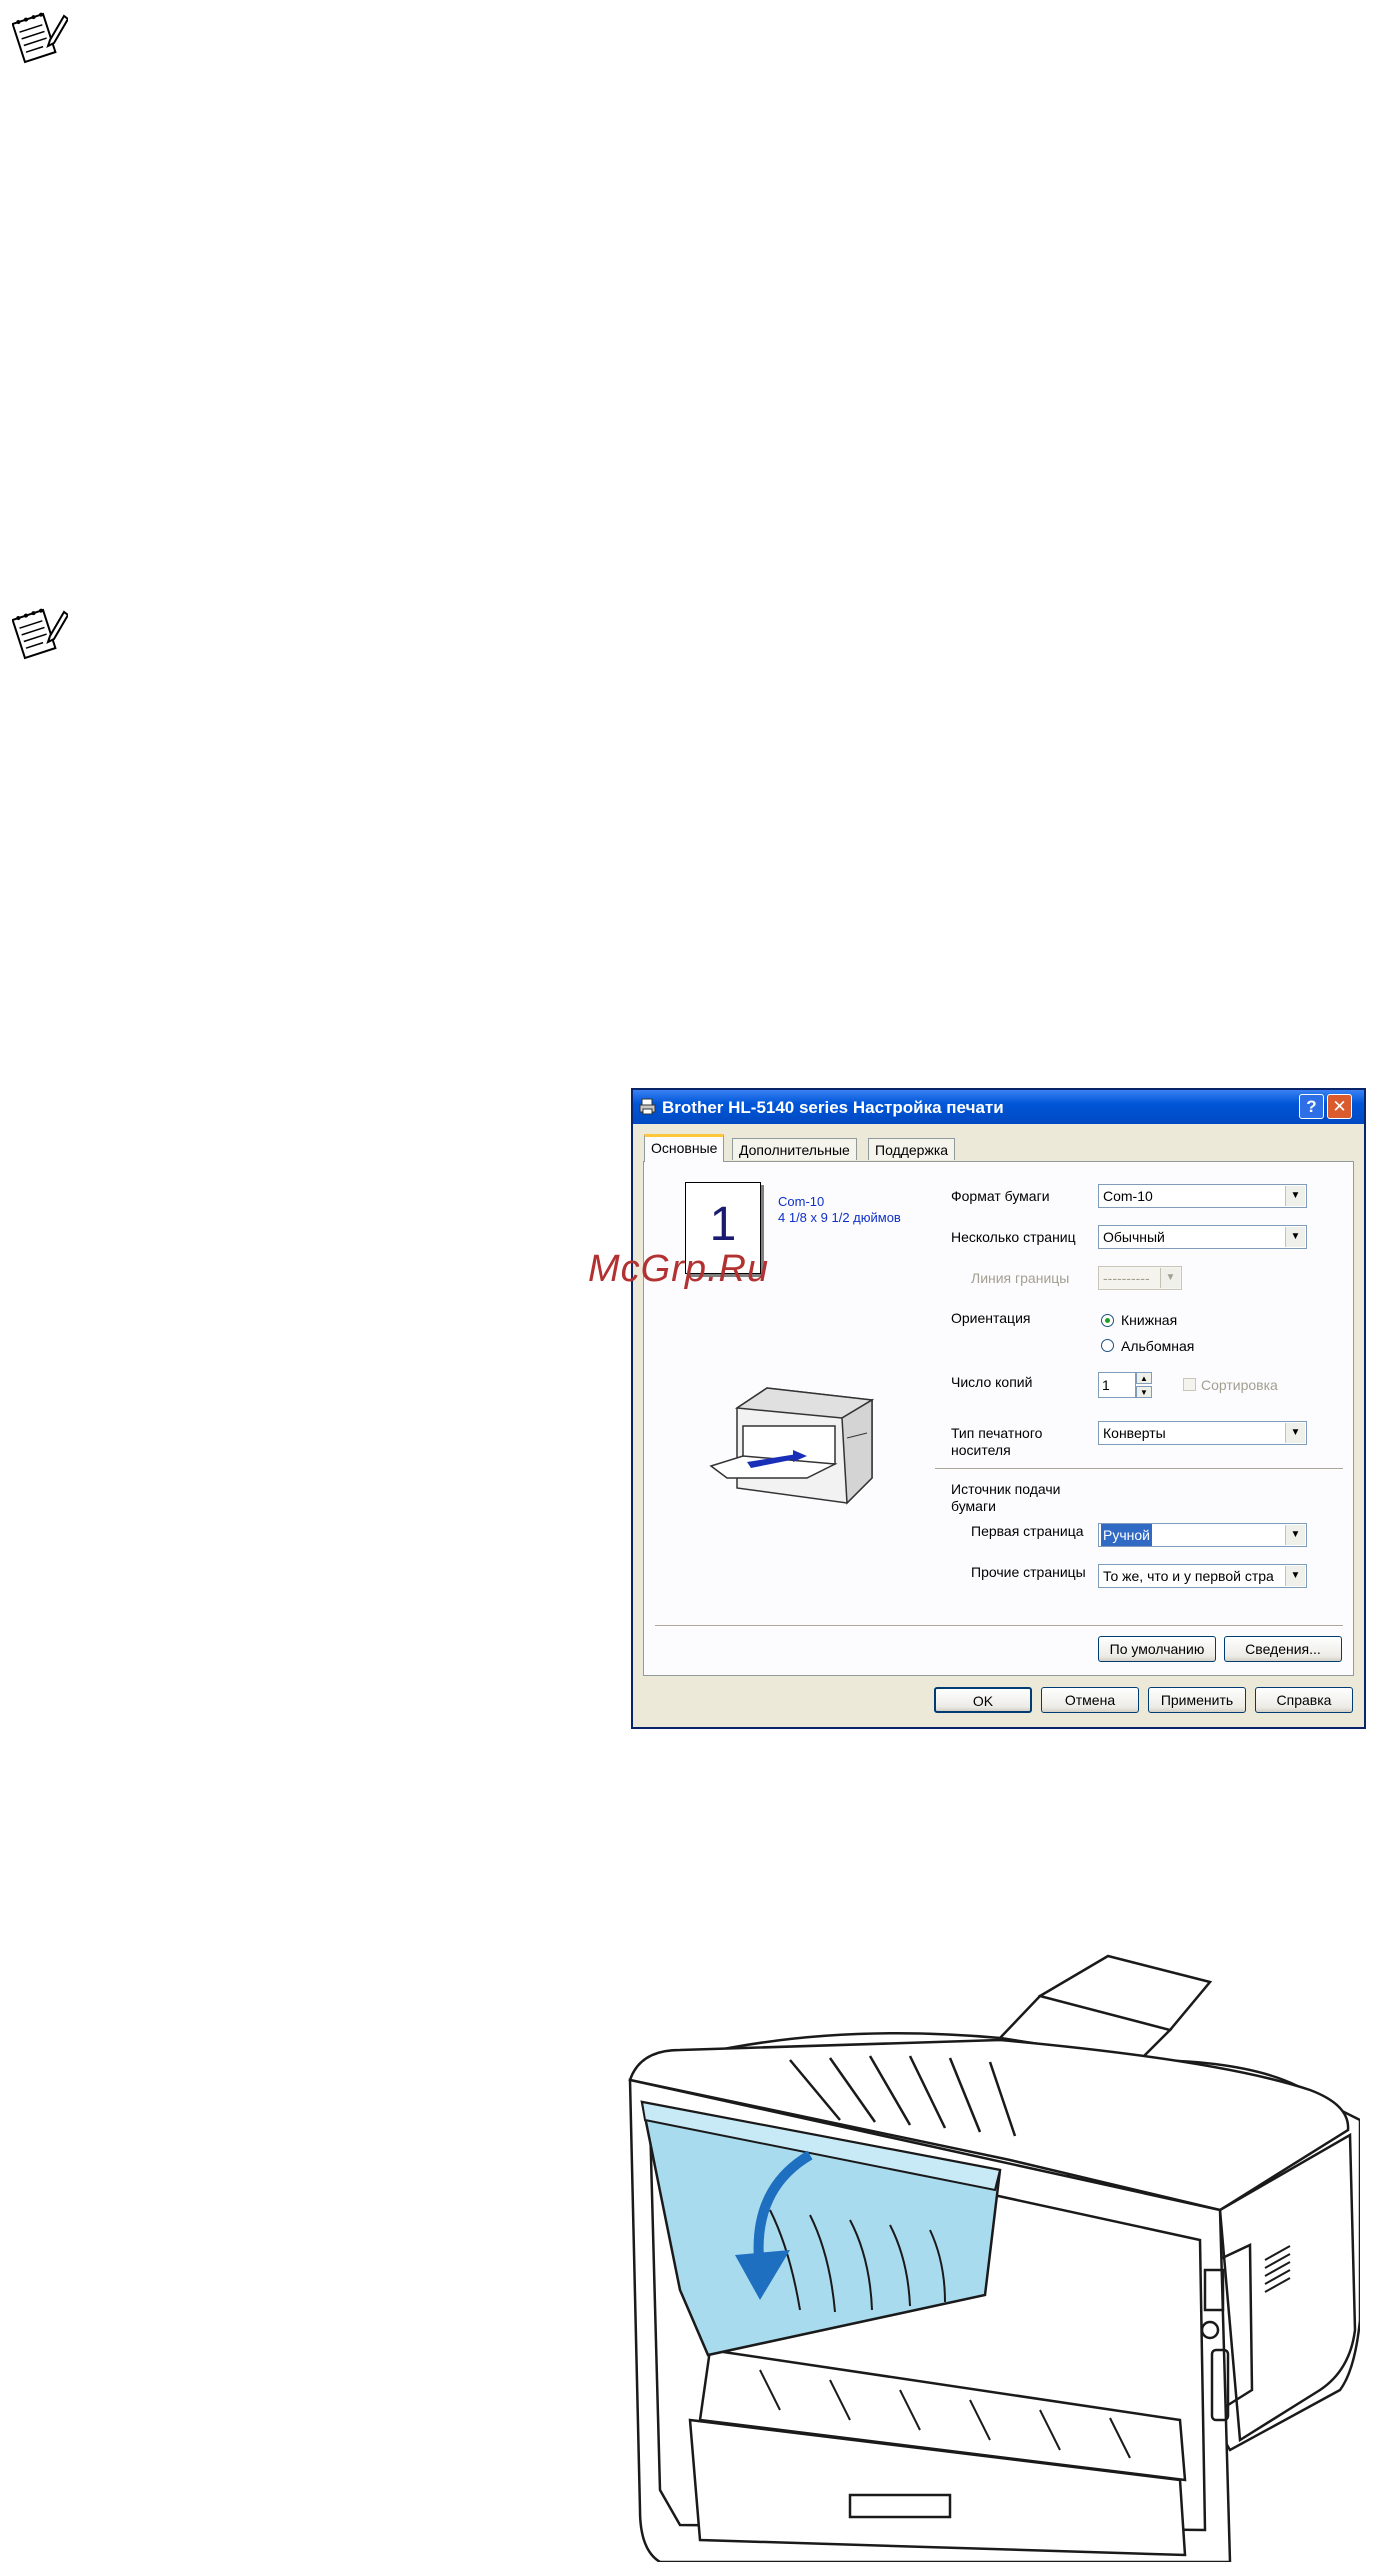  Describe the element at coordinates (723, 1224) in the screenshot. I see `page-number: 1` at that location.